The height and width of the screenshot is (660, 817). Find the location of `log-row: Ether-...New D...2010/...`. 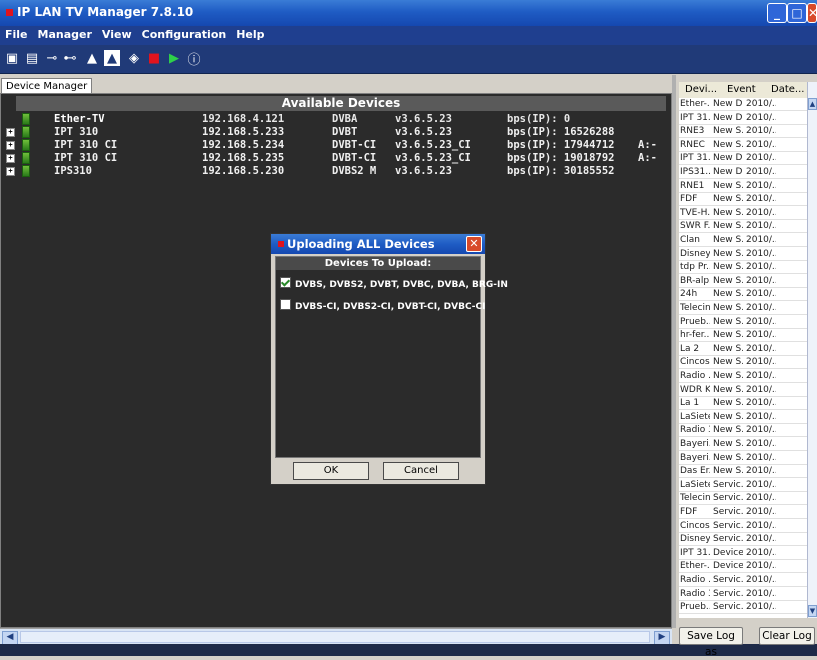

log-row: Ether-...New D...2010/... is located at coordinates (743, 104).